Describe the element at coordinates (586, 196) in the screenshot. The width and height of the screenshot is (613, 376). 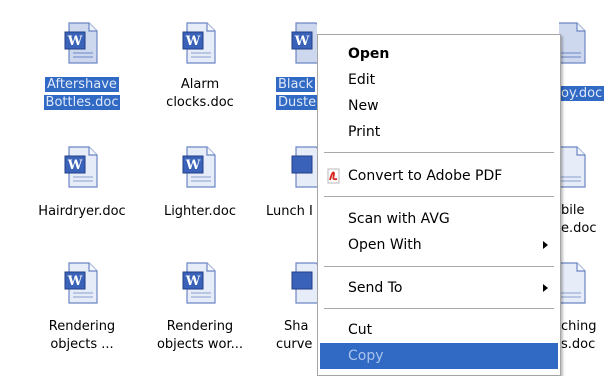
I see `file-mobile: bile e.doc` at that location.